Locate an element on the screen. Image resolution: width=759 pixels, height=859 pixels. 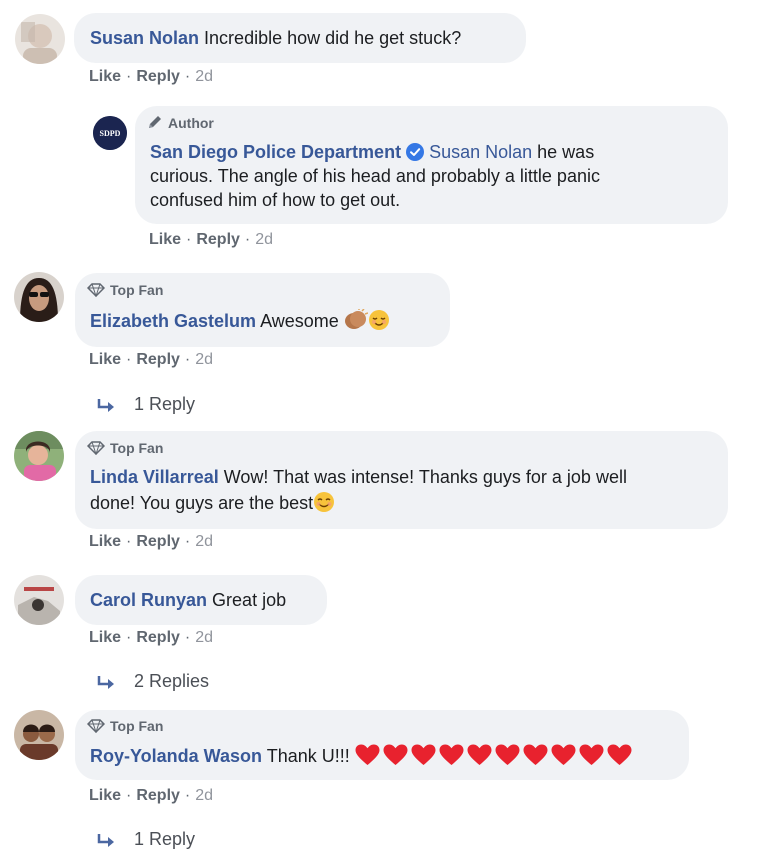
avatar-initials: SDPD is located at coordinates (110, 133).